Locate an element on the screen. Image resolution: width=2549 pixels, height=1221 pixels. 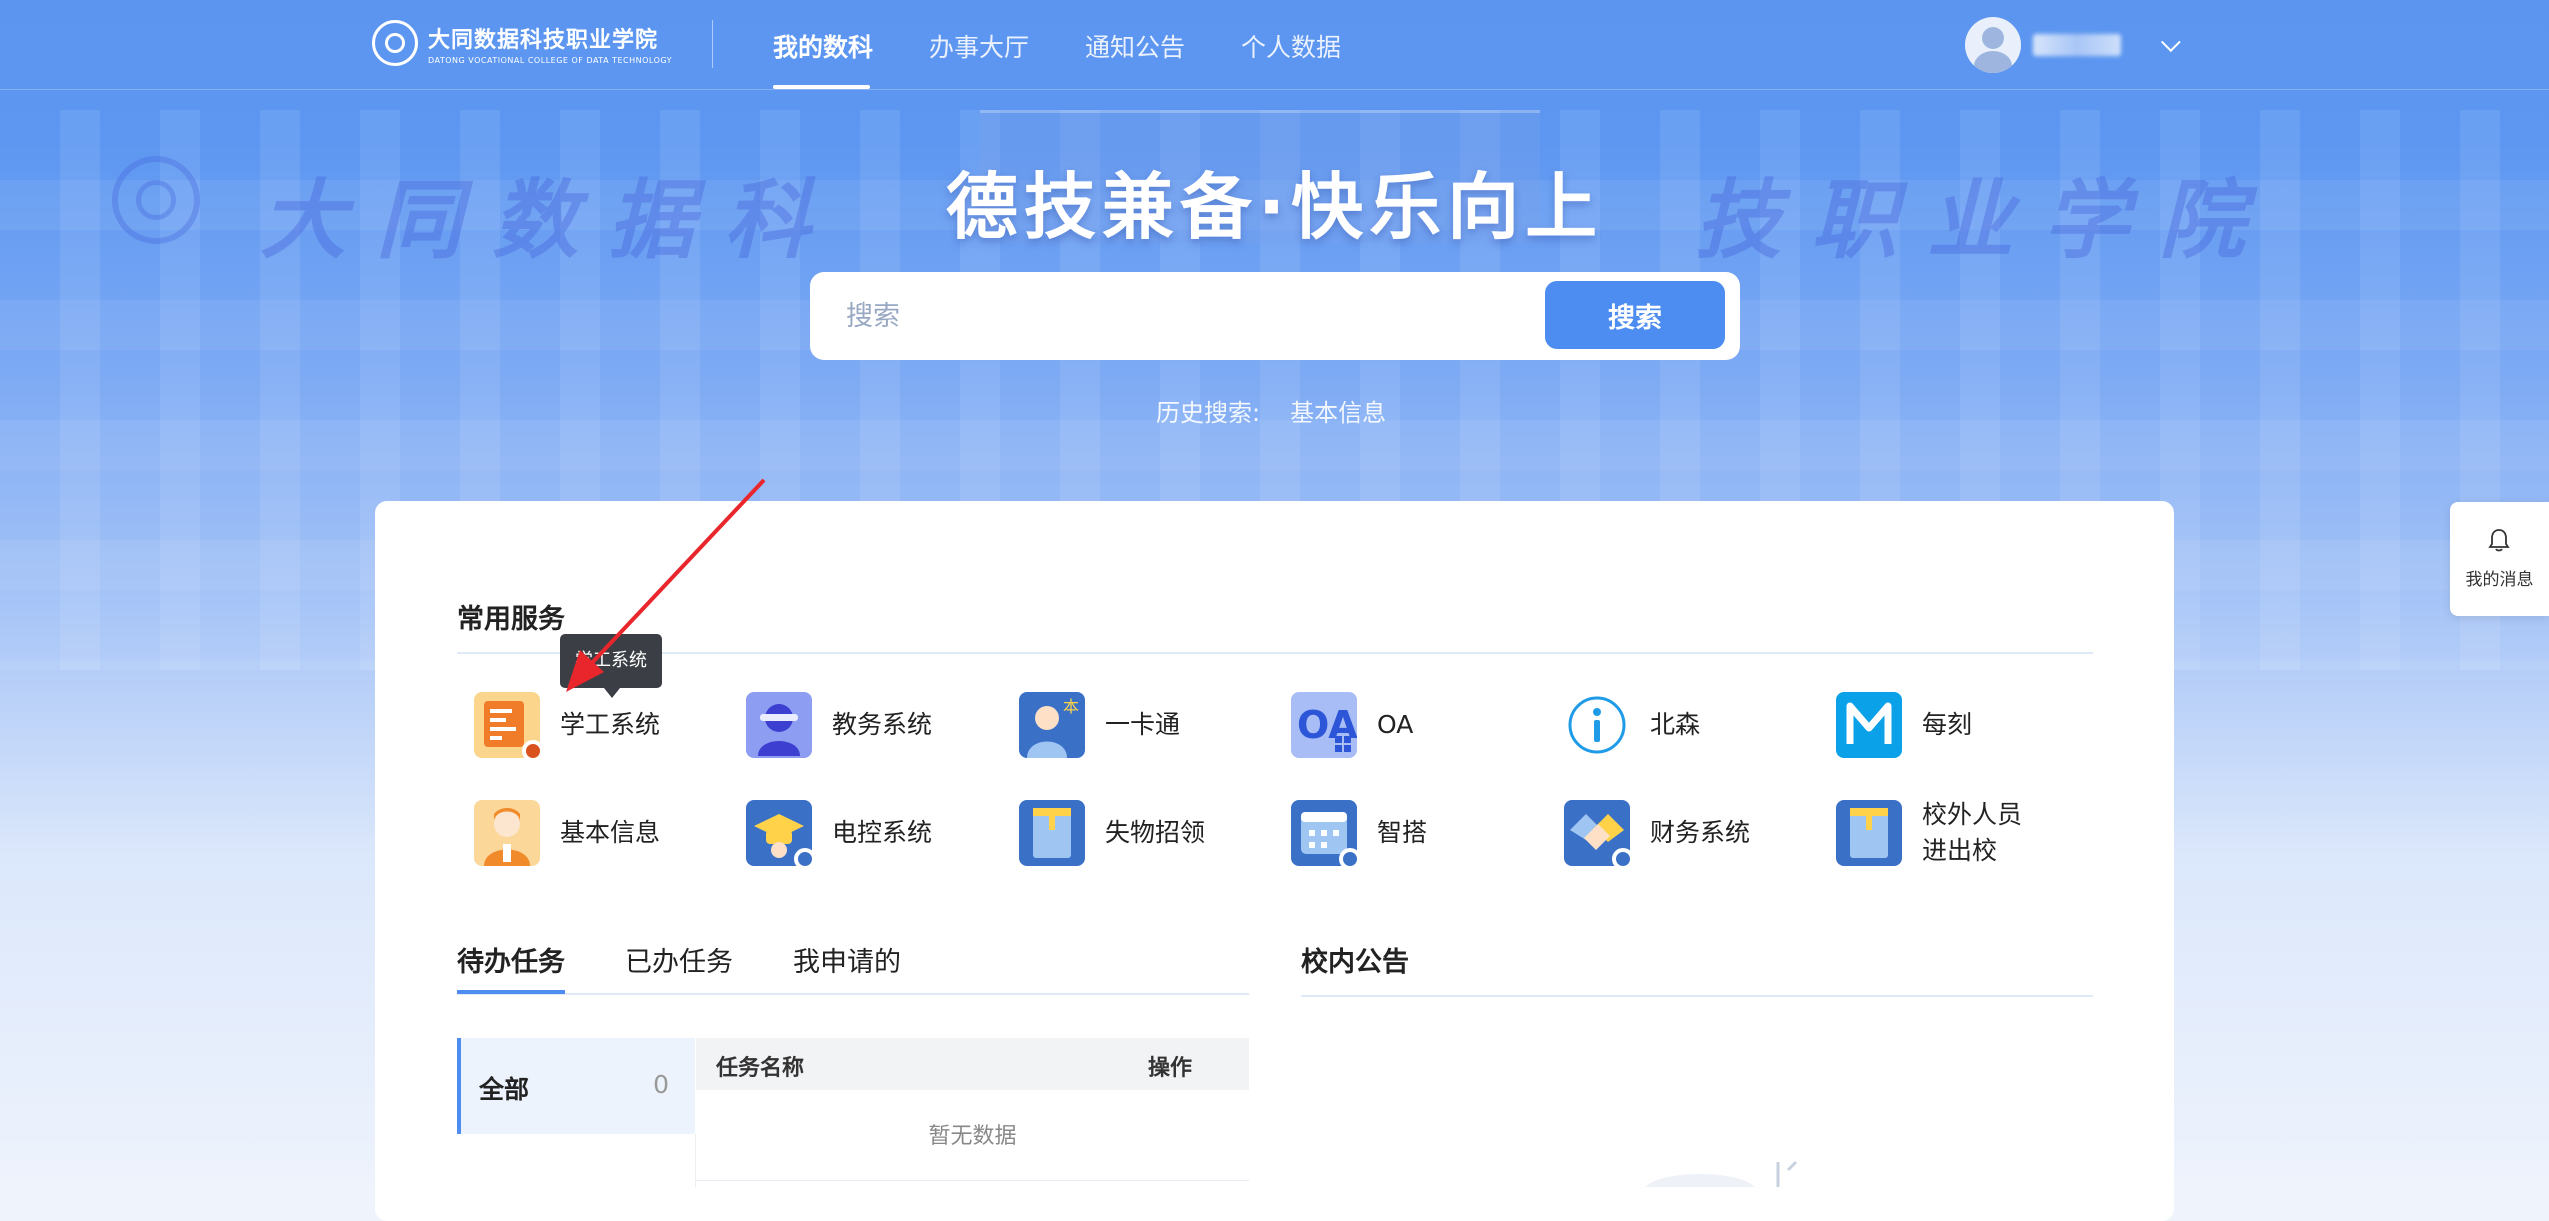
annotation-arrow-icon is located at coordinates (666, 585).